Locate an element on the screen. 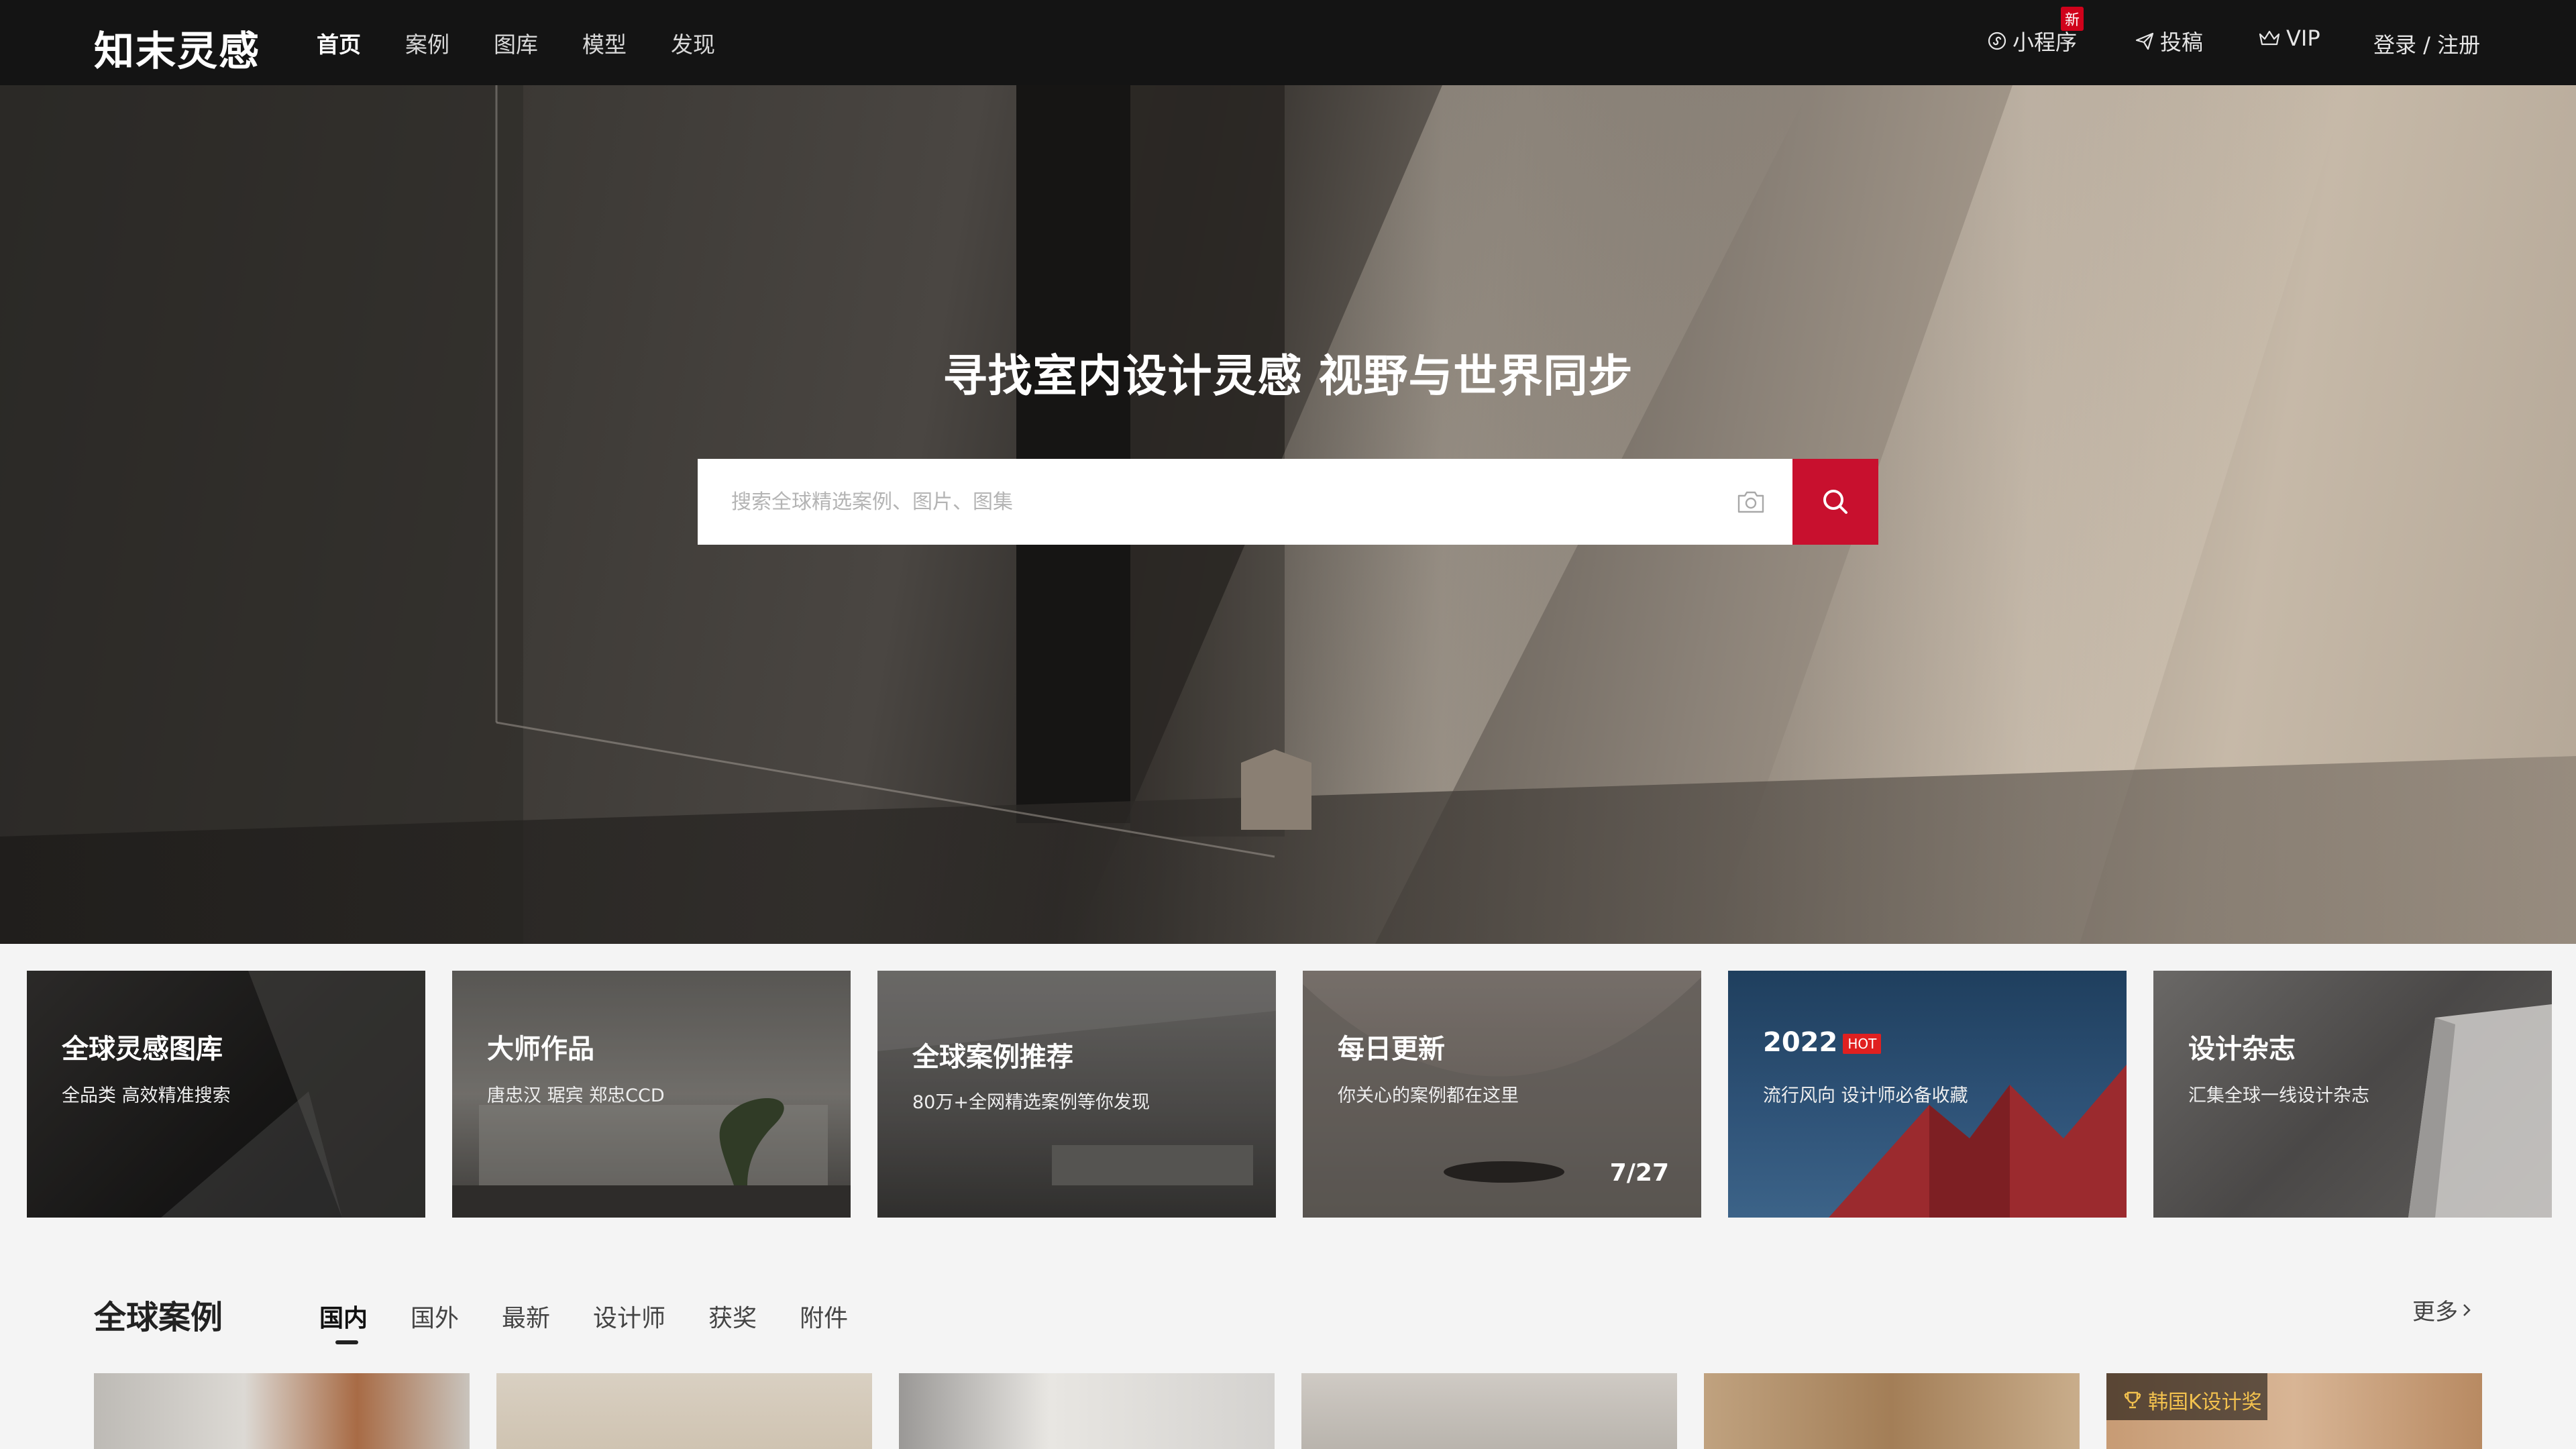 The height and width of the screenshot is (1449, 2576). card-title: 2022 HOT is located at coordinates (1822, 1042).